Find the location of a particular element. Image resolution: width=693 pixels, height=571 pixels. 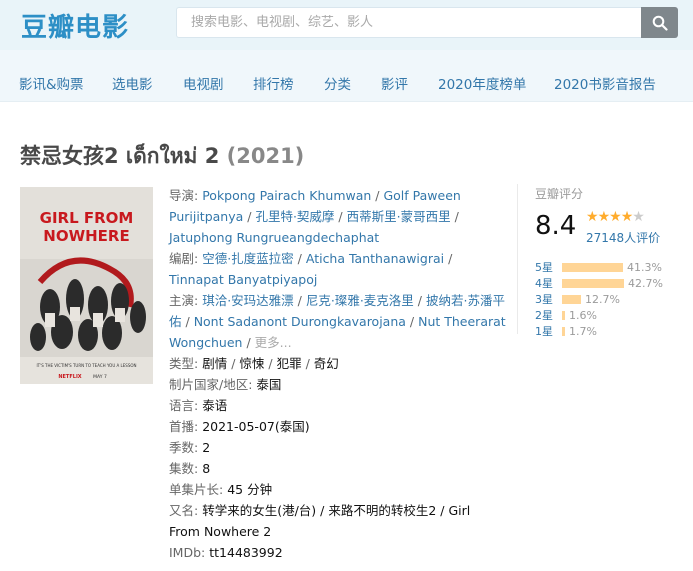

douban-movie-logo: 豆瓣电影 is located at coordinates (75, 25).